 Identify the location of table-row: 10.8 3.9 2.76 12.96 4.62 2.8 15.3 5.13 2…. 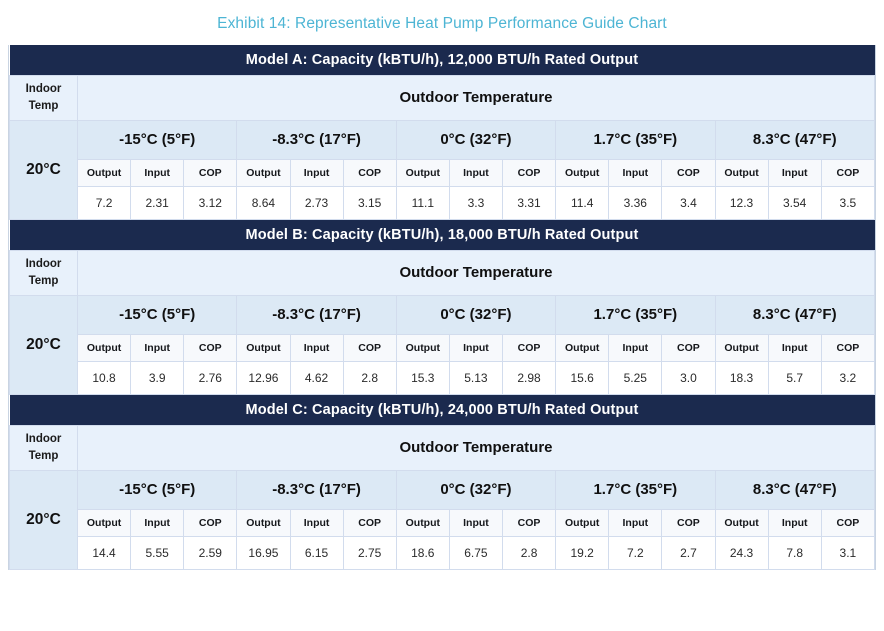
(443, 377).